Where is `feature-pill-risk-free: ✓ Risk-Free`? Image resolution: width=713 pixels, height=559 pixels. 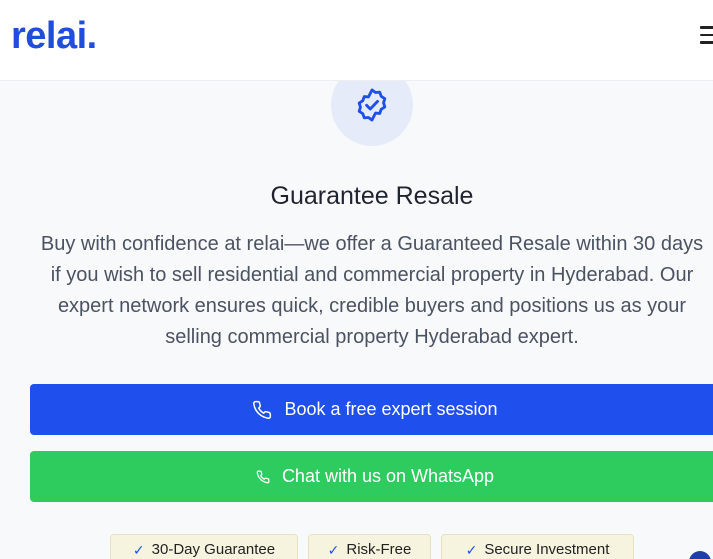
feature-pill-risk-free: ✓ Risk-Free is located at coordinates (369, 546).